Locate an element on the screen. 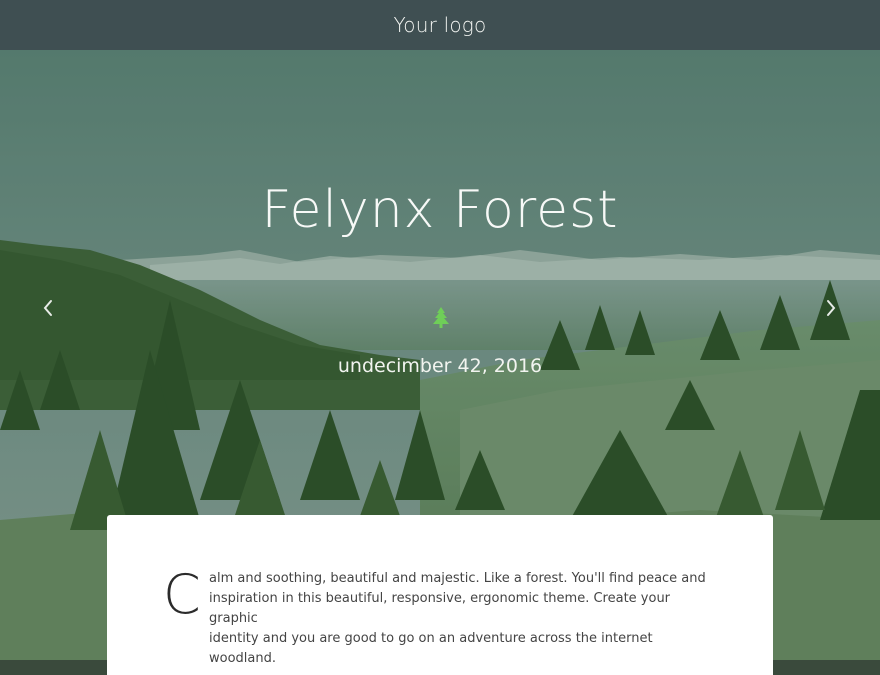  chevron-right-icon is located at coordinates (831, 308).